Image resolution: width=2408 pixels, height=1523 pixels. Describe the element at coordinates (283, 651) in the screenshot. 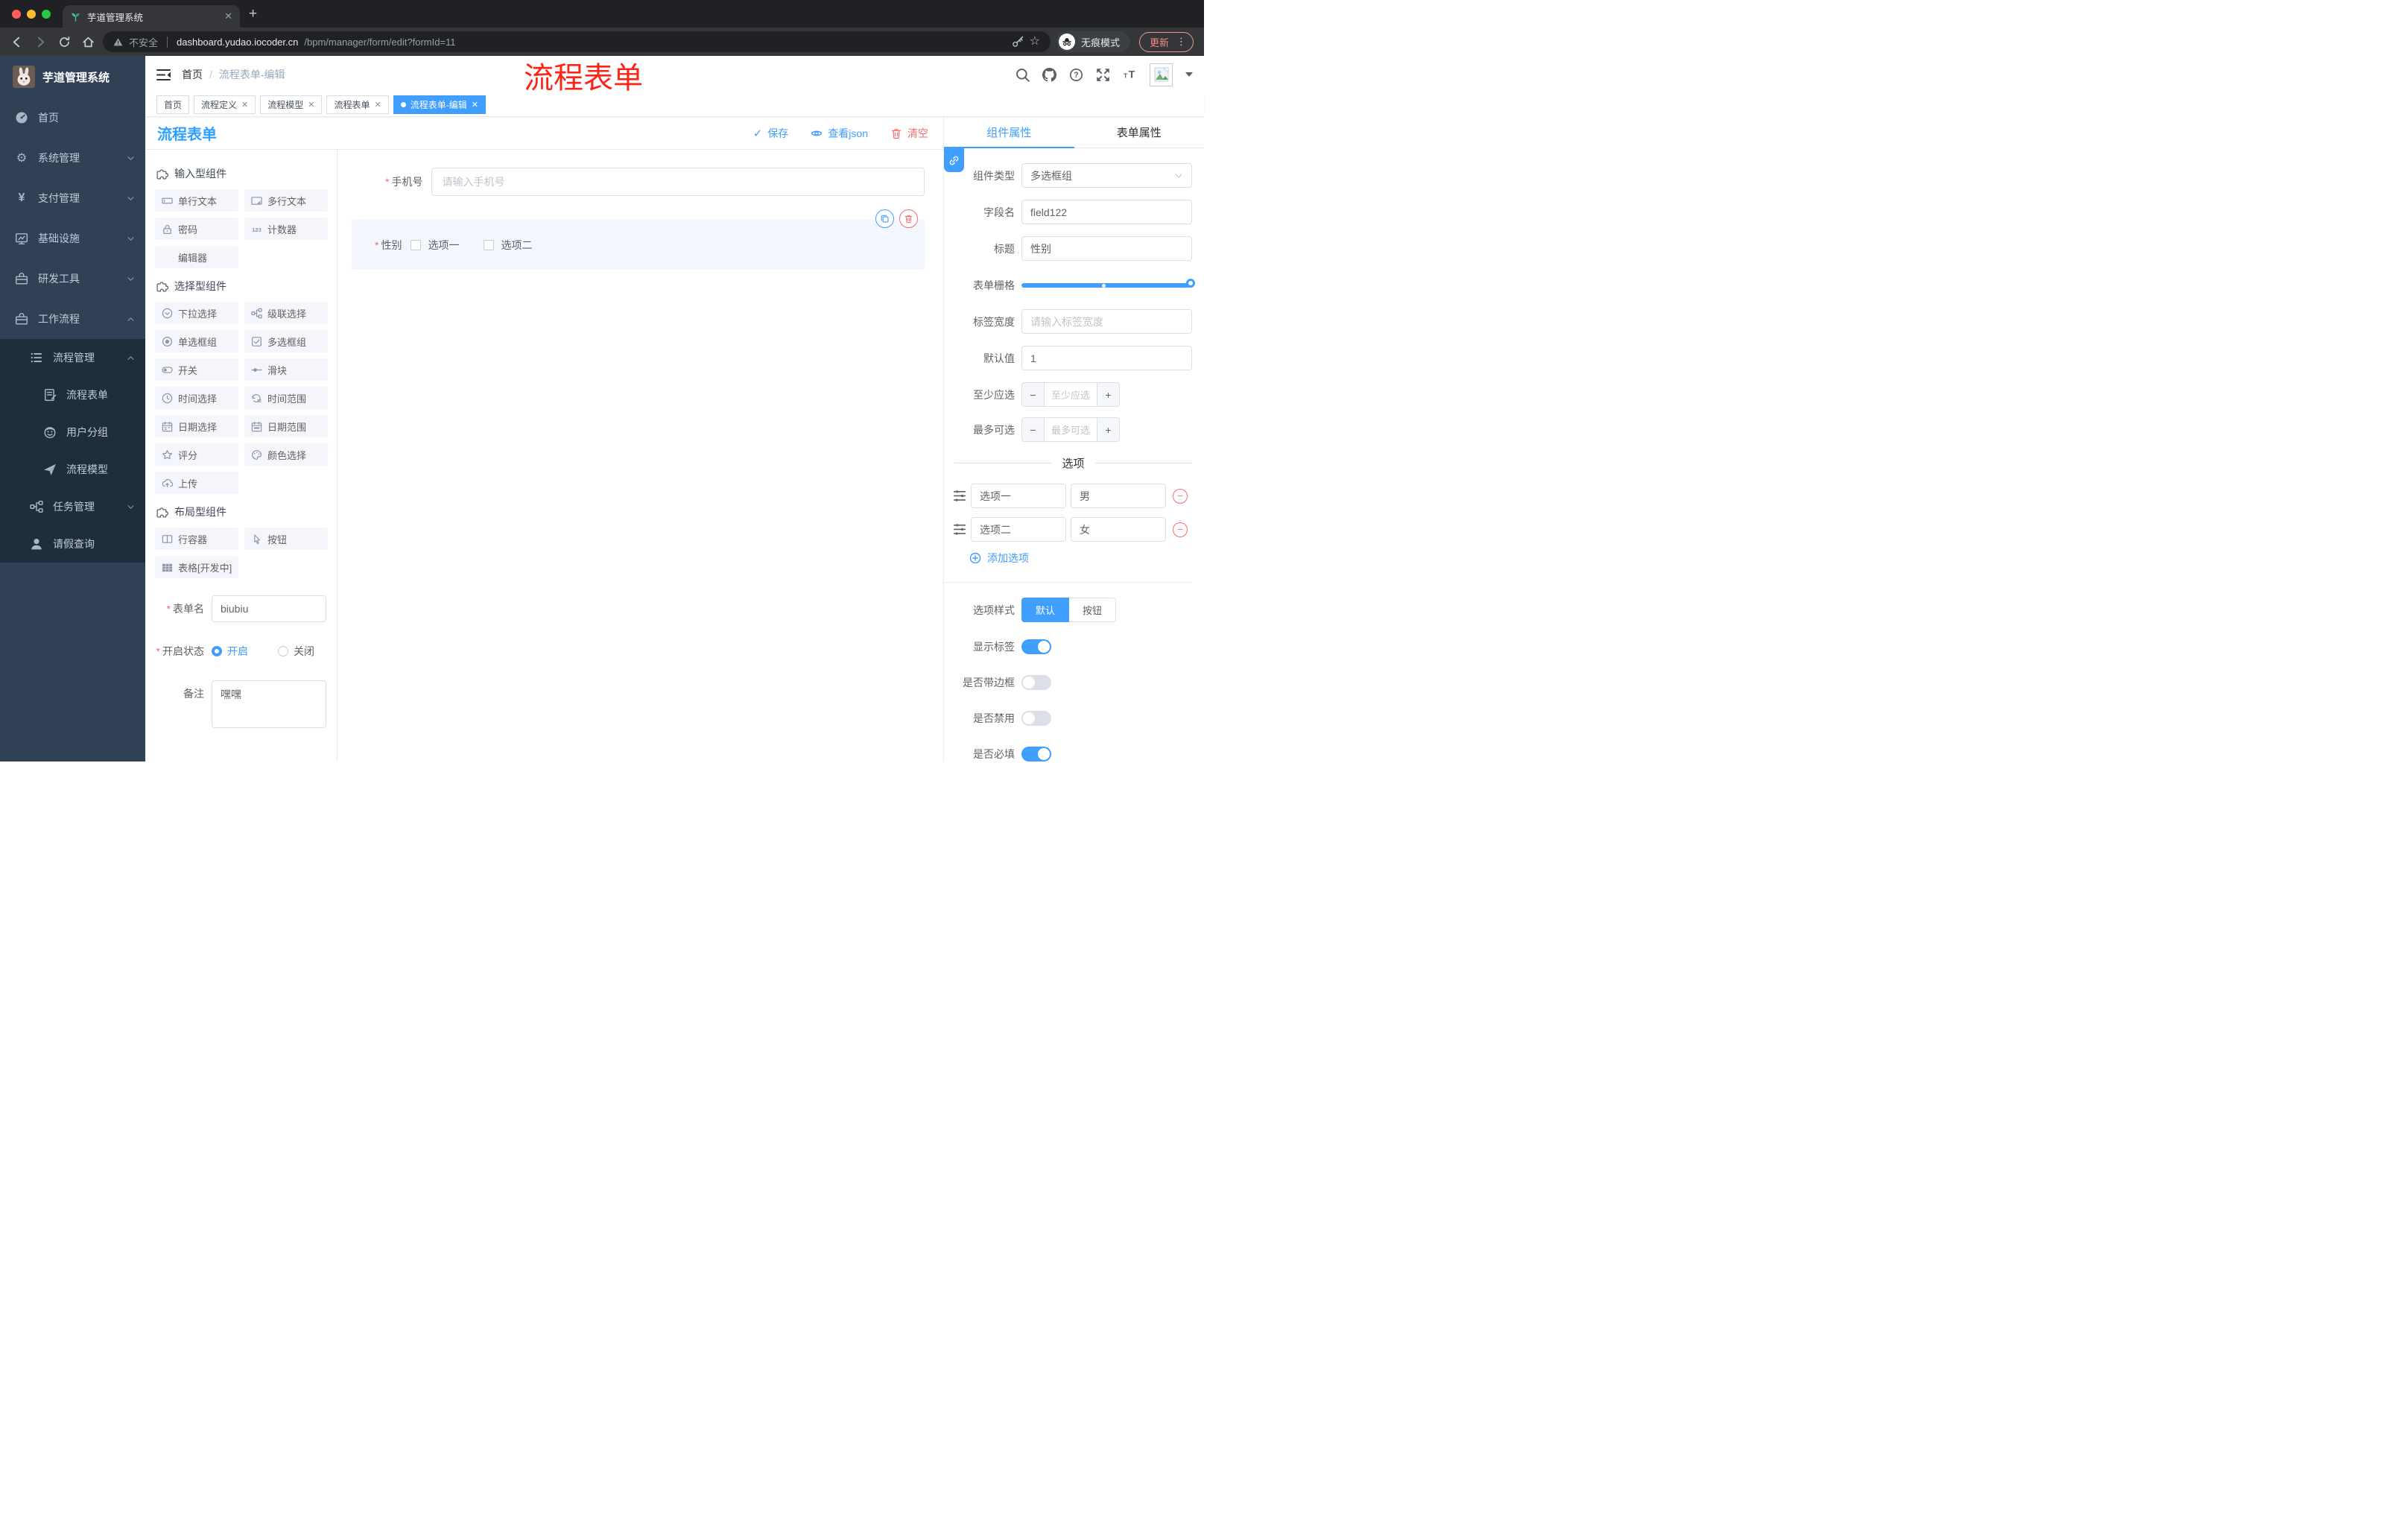

I see `status-off-radio` at that location.